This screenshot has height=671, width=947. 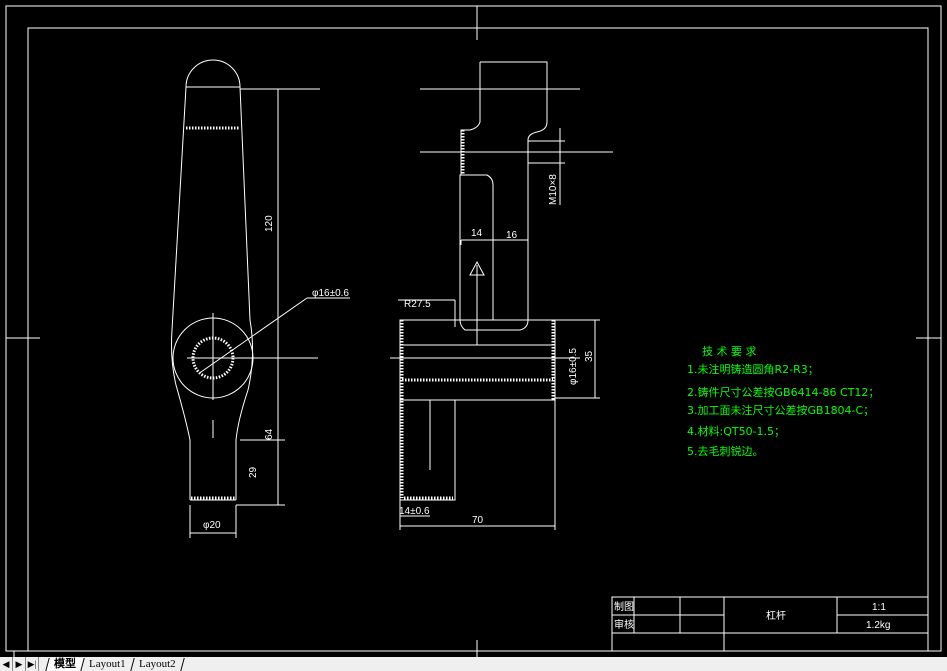 I want to click on title-block: 制图 审核 杠杆 1:1 1.2kg, so click(x=770, y=624).